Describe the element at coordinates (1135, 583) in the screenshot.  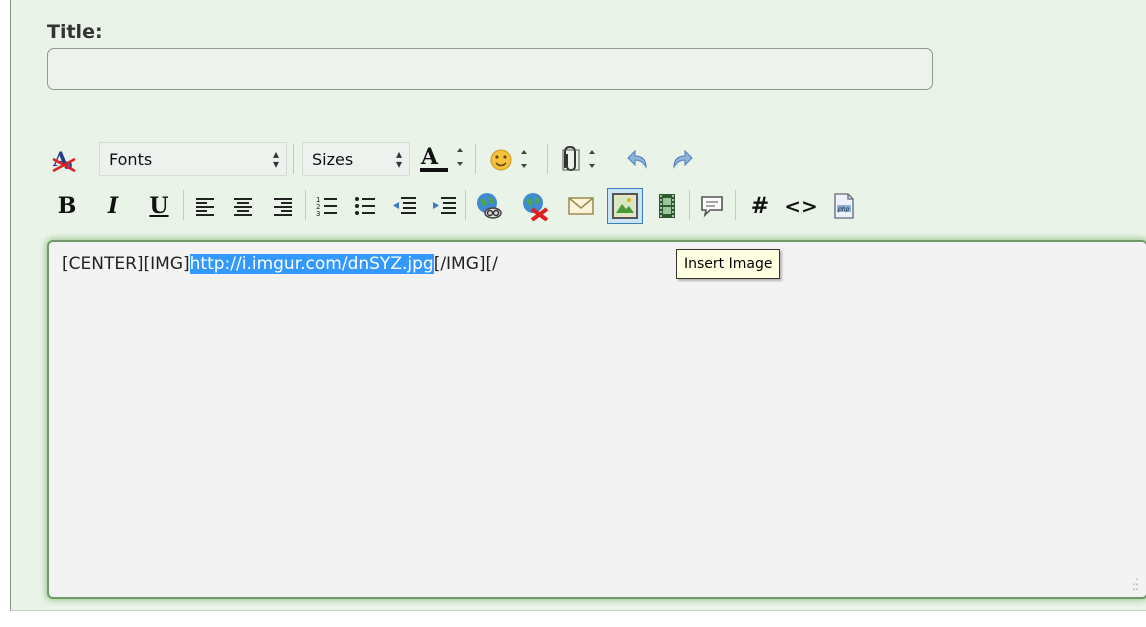
I see `resize-grip-icon: .:.:` at that location.